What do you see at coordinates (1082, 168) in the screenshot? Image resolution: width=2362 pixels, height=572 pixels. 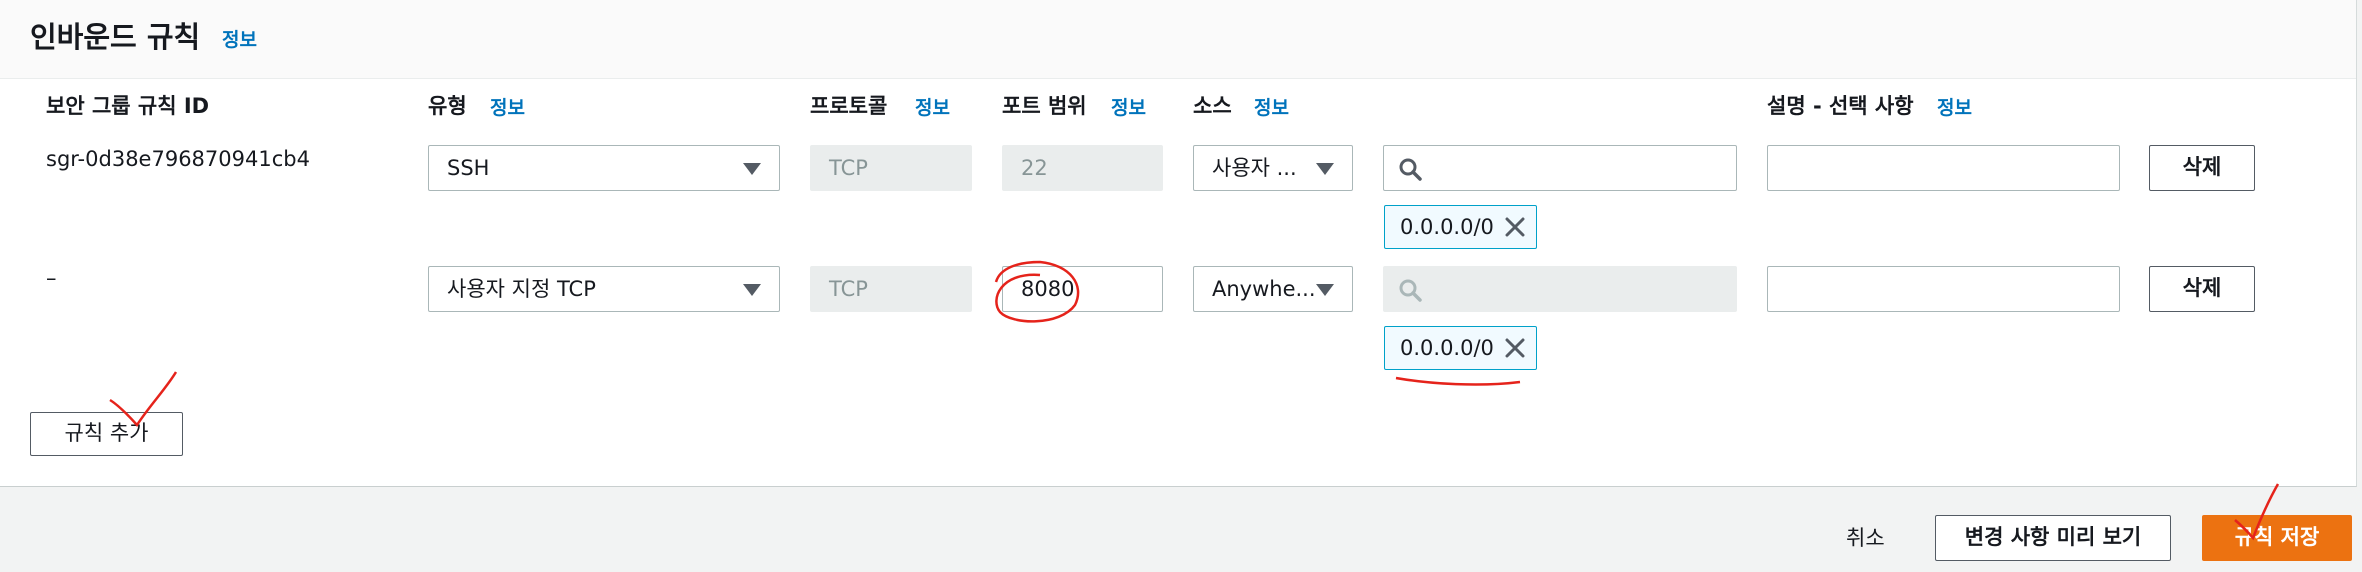 I see `port-range-input: 22` at bounding box center [1082, 168].